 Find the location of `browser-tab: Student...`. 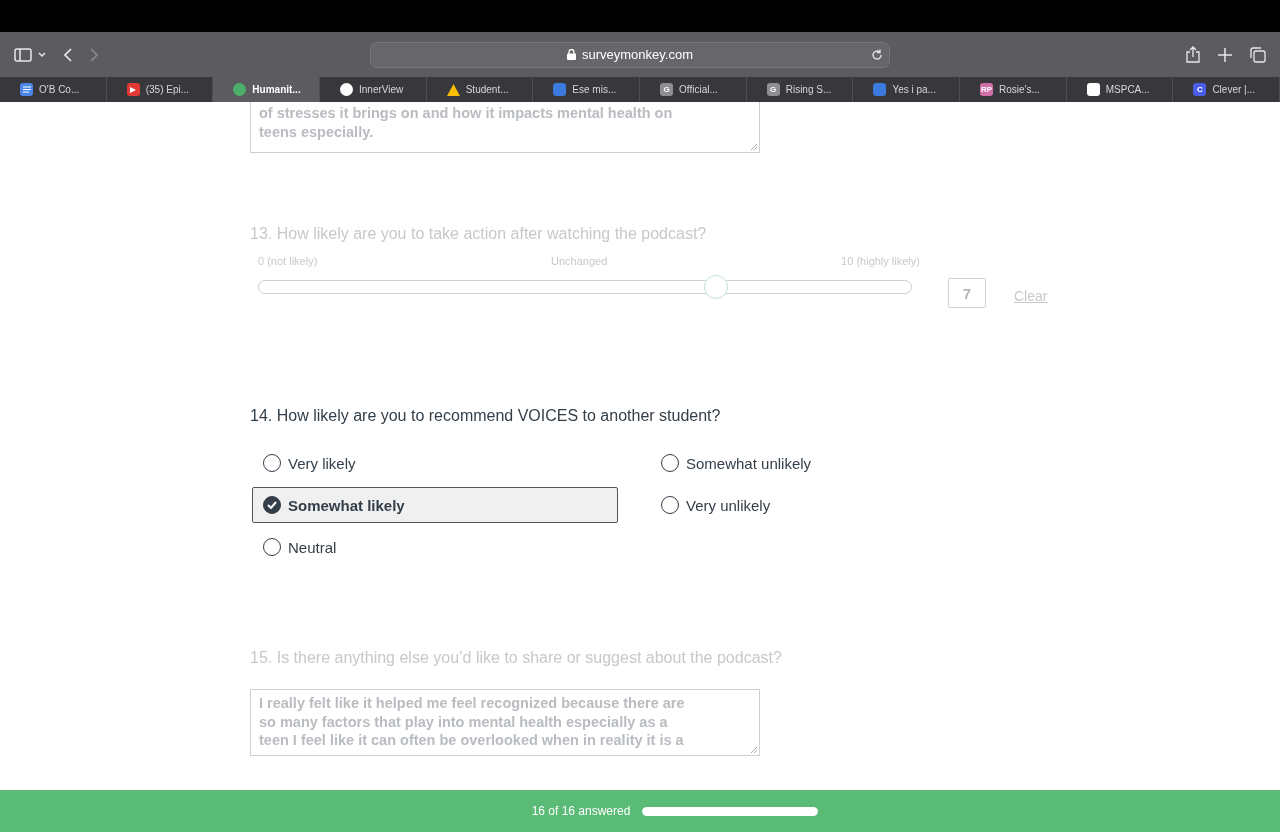

browser-tab: Student... is located at coordinates (480, 89).